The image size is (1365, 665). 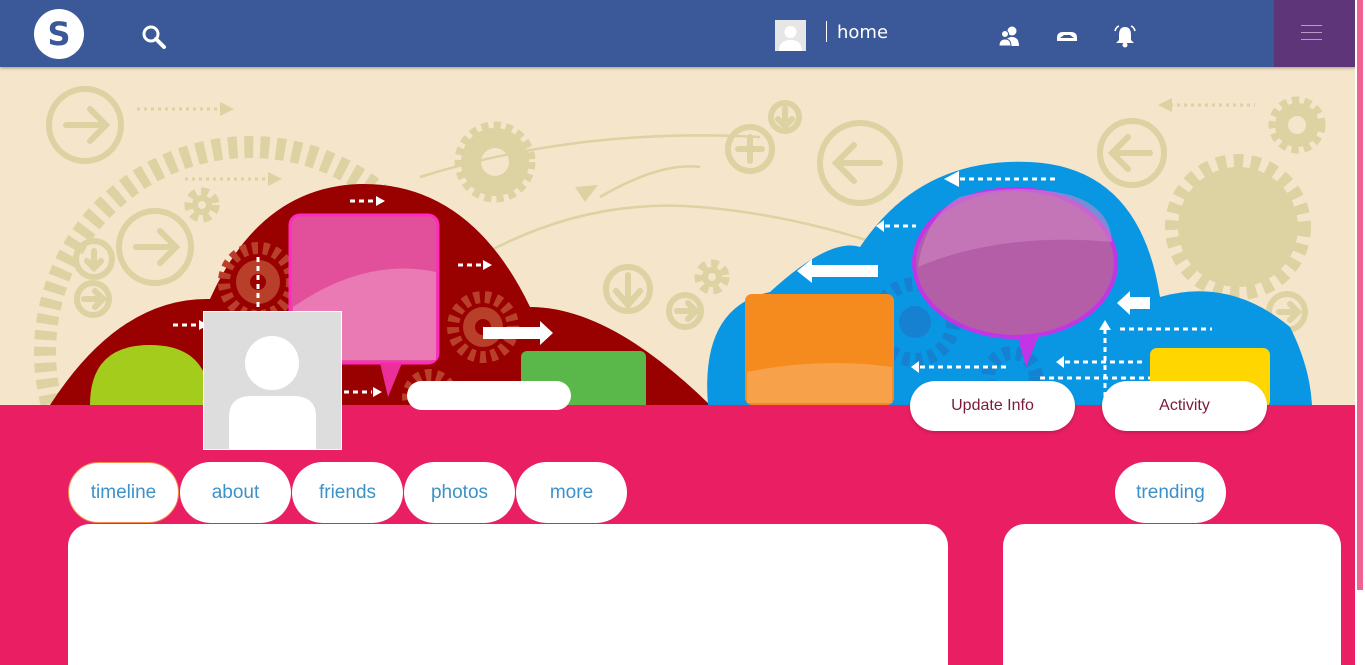 I want to click on nav-separator, so click(x=826, y=31).